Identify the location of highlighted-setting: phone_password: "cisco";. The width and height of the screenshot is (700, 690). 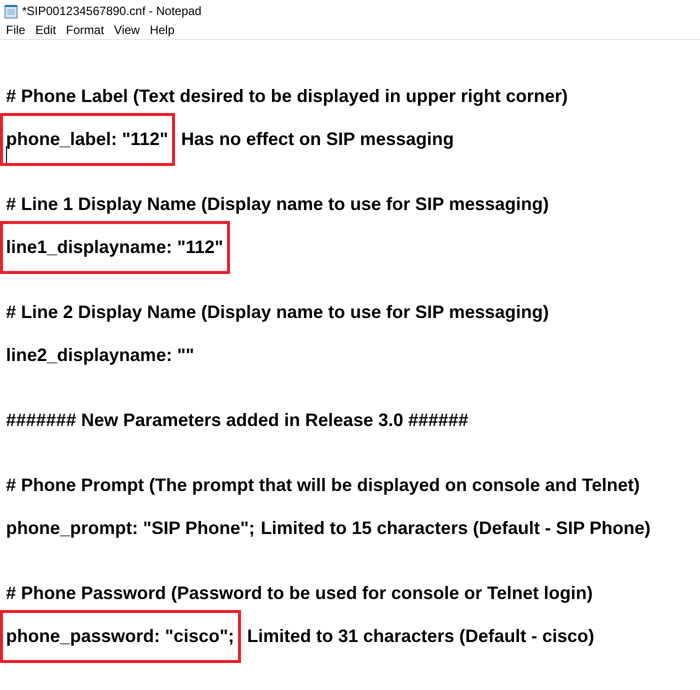
(121, 636).